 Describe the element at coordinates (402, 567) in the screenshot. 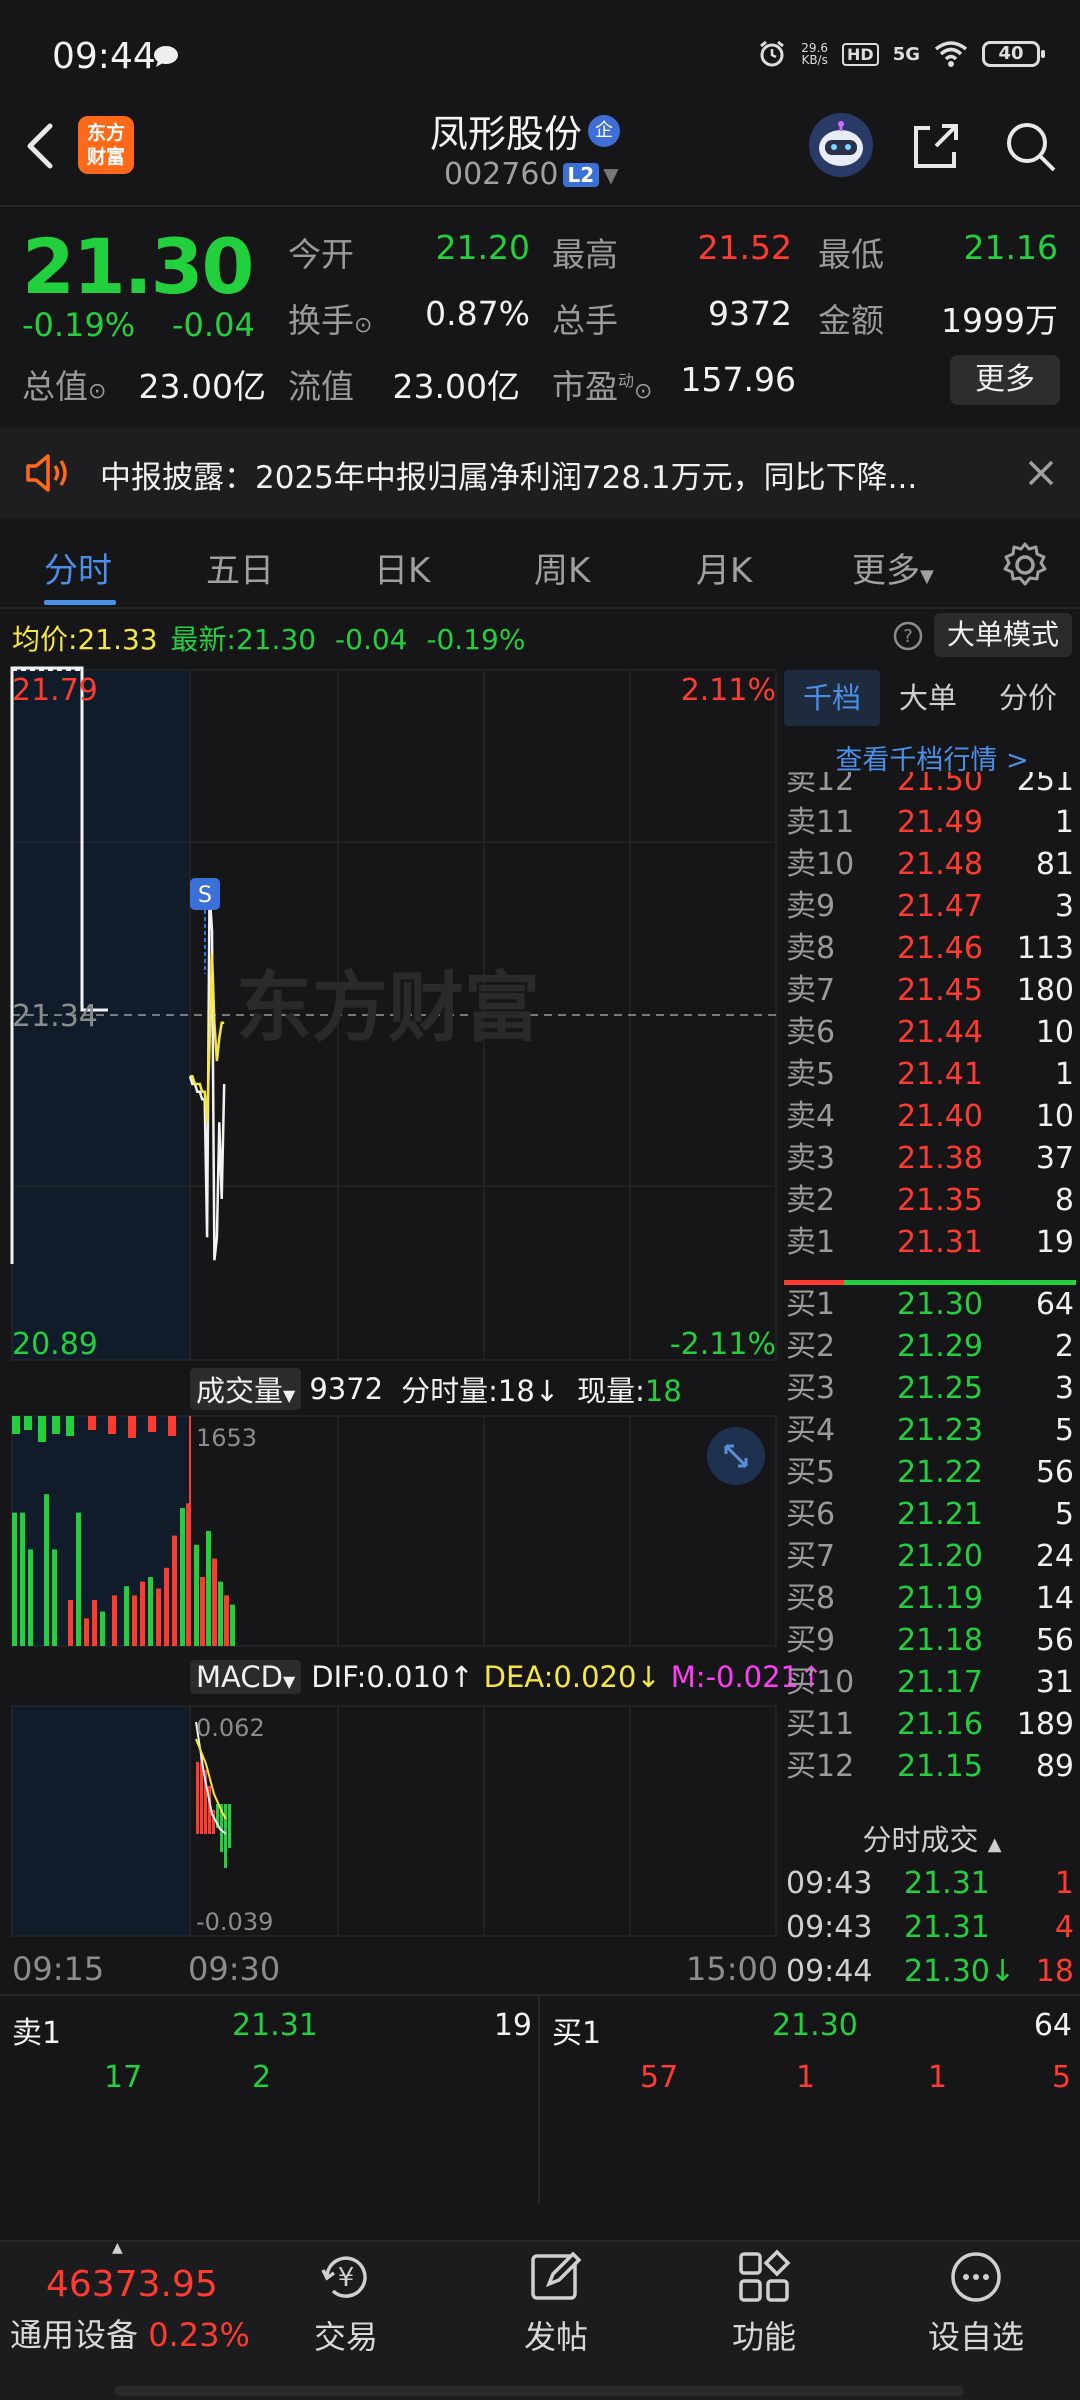

I see `tab-daily-k: 日K` at that location.